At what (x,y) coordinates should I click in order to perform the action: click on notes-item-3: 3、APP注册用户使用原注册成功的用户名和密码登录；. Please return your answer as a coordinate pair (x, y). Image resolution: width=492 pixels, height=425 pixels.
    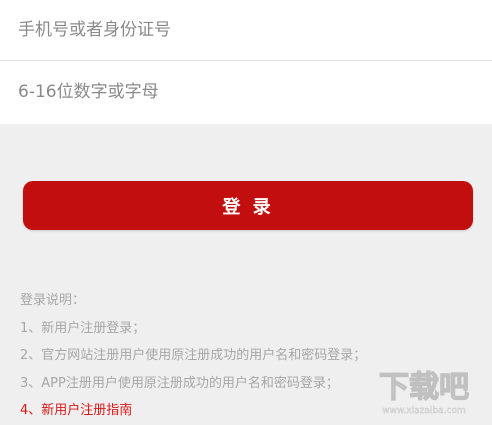
    Looking at the image, I should click on (179, 383).